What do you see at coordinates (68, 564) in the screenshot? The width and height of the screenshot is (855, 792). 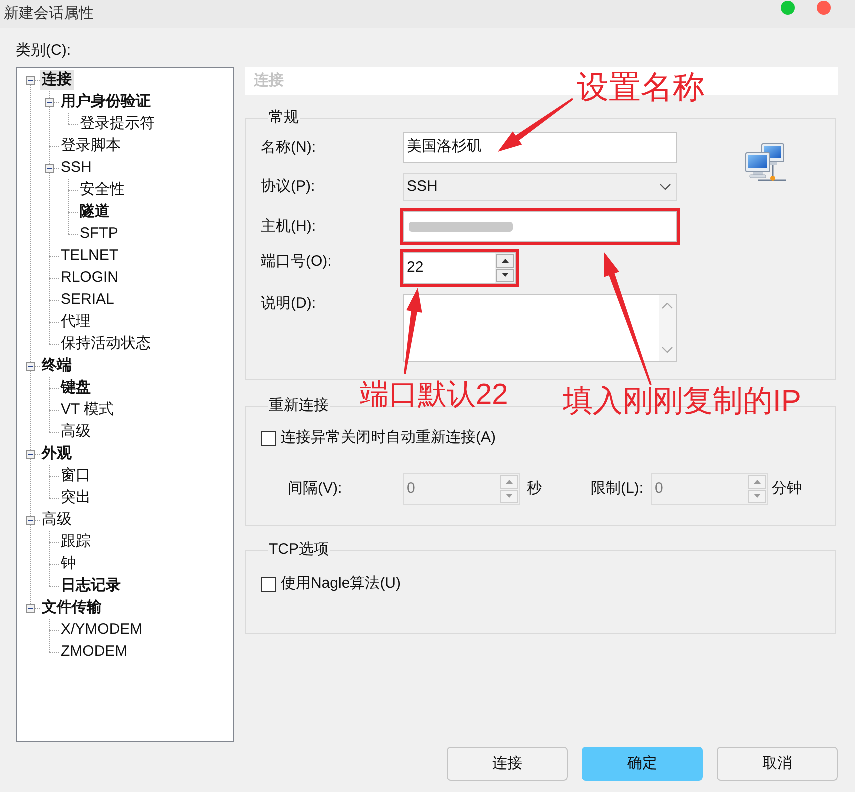 I see `tree-item: 钟` at bounding box center [68, 564].